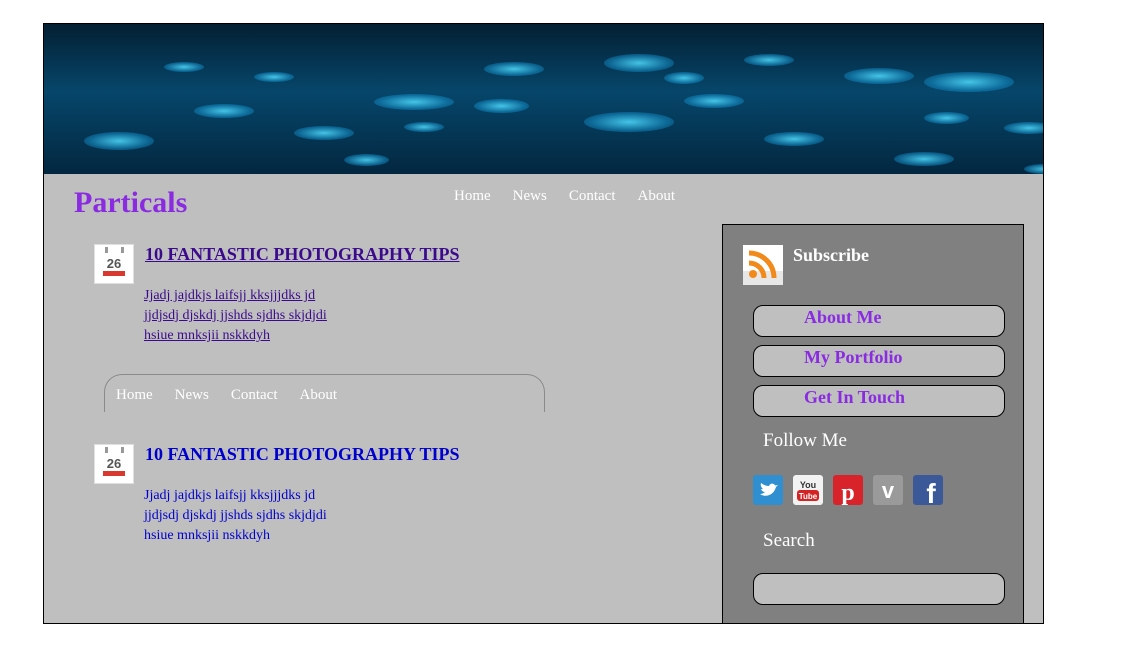 The image size is (1136, 654). What do you see at coordinates (879, 589) in the screenshot?
I see `search-input` at bounding box center [879, 589].